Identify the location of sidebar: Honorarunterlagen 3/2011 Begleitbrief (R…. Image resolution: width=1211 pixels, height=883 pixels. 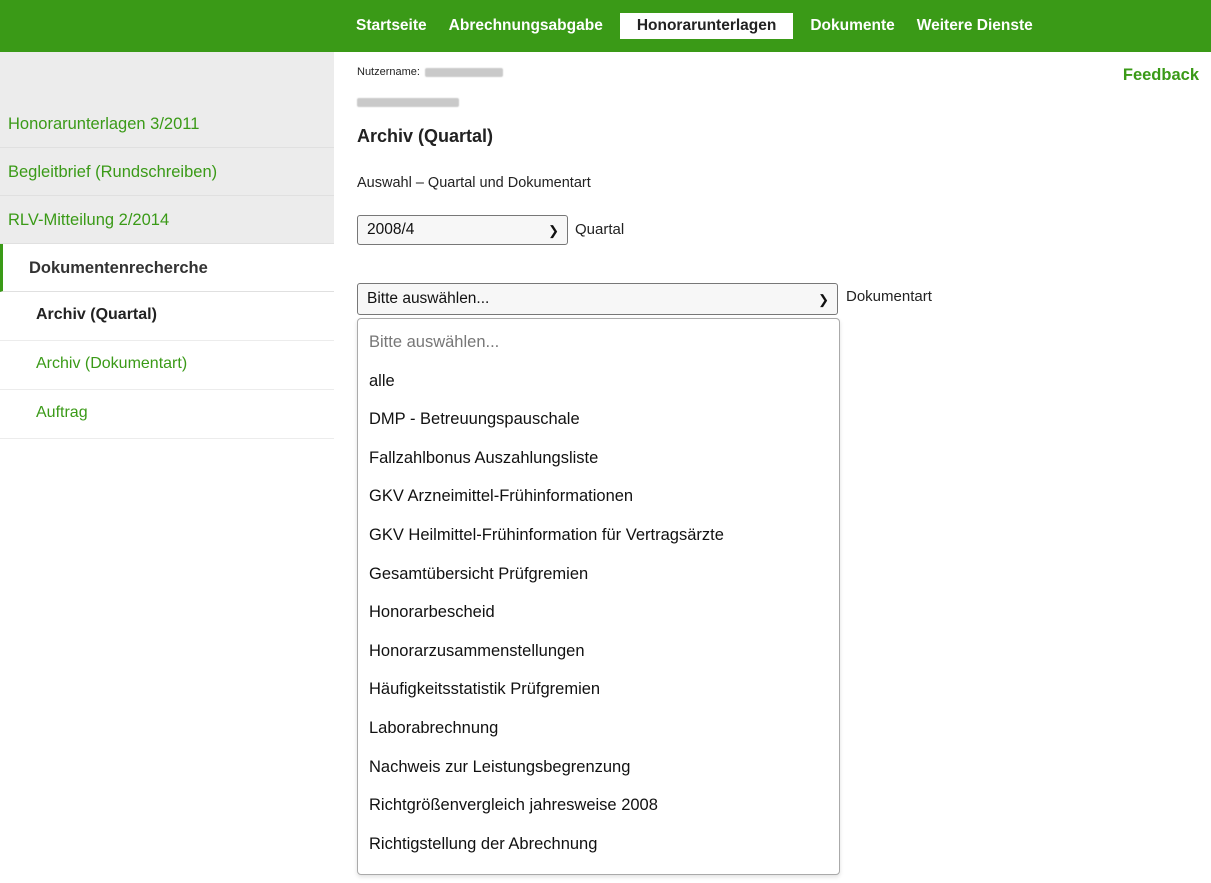
(167, 269).